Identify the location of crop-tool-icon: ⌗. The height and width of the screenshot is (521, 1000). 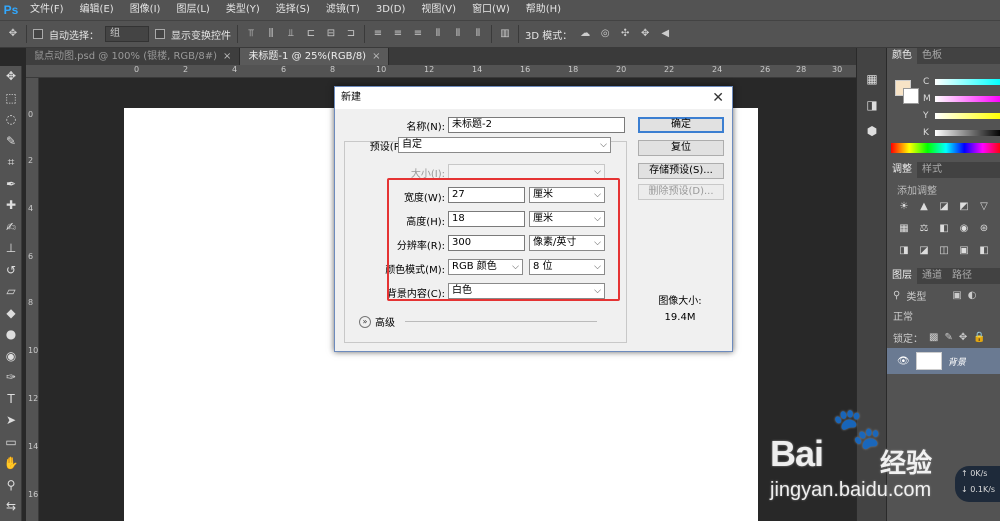
(11, 163).